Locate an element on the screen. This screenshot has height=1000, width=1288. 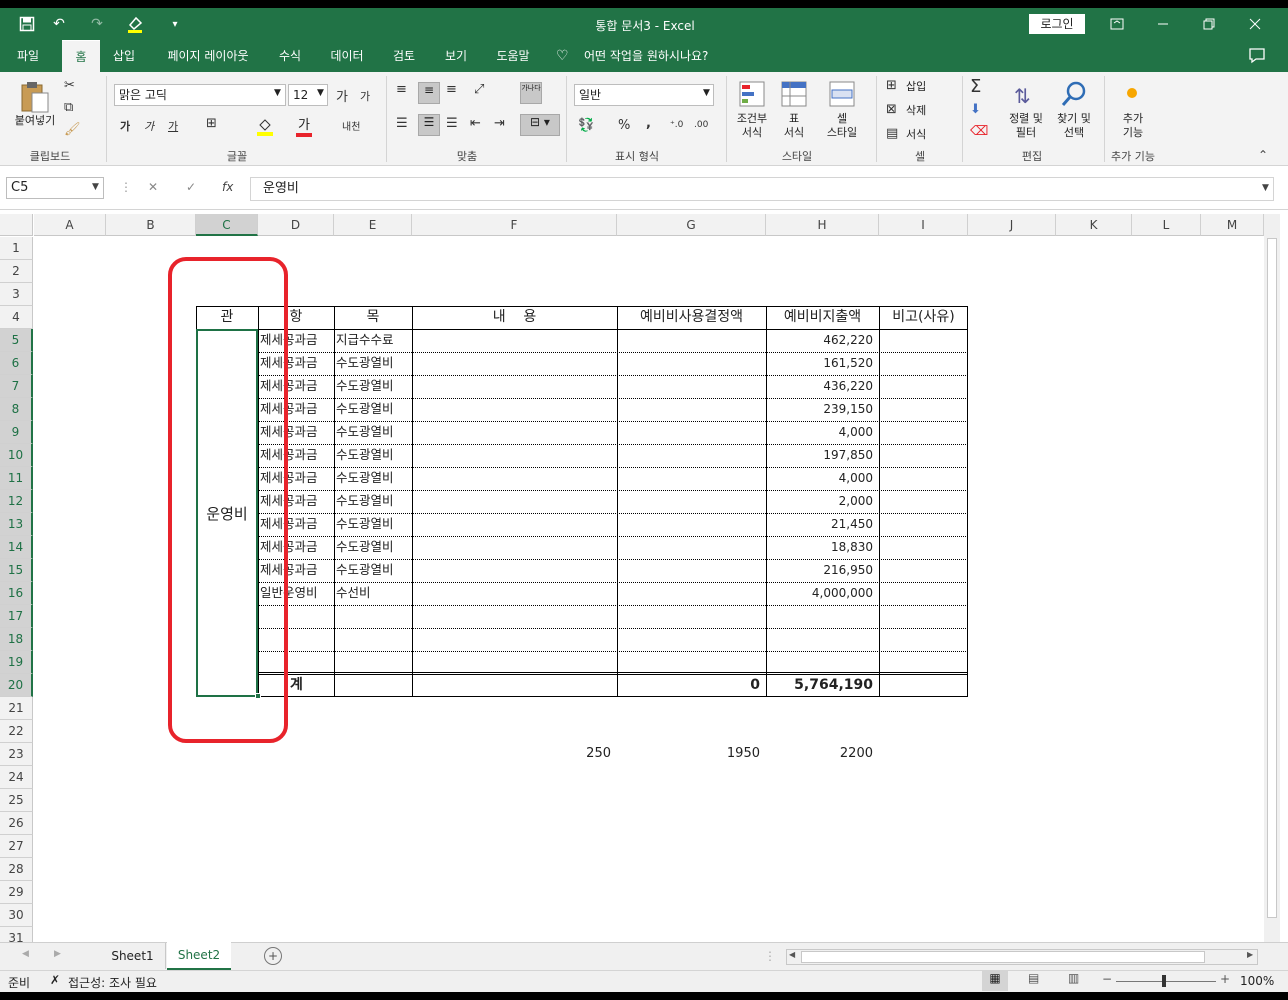
row-header-5: 5 is located at coordinates (16, 340).